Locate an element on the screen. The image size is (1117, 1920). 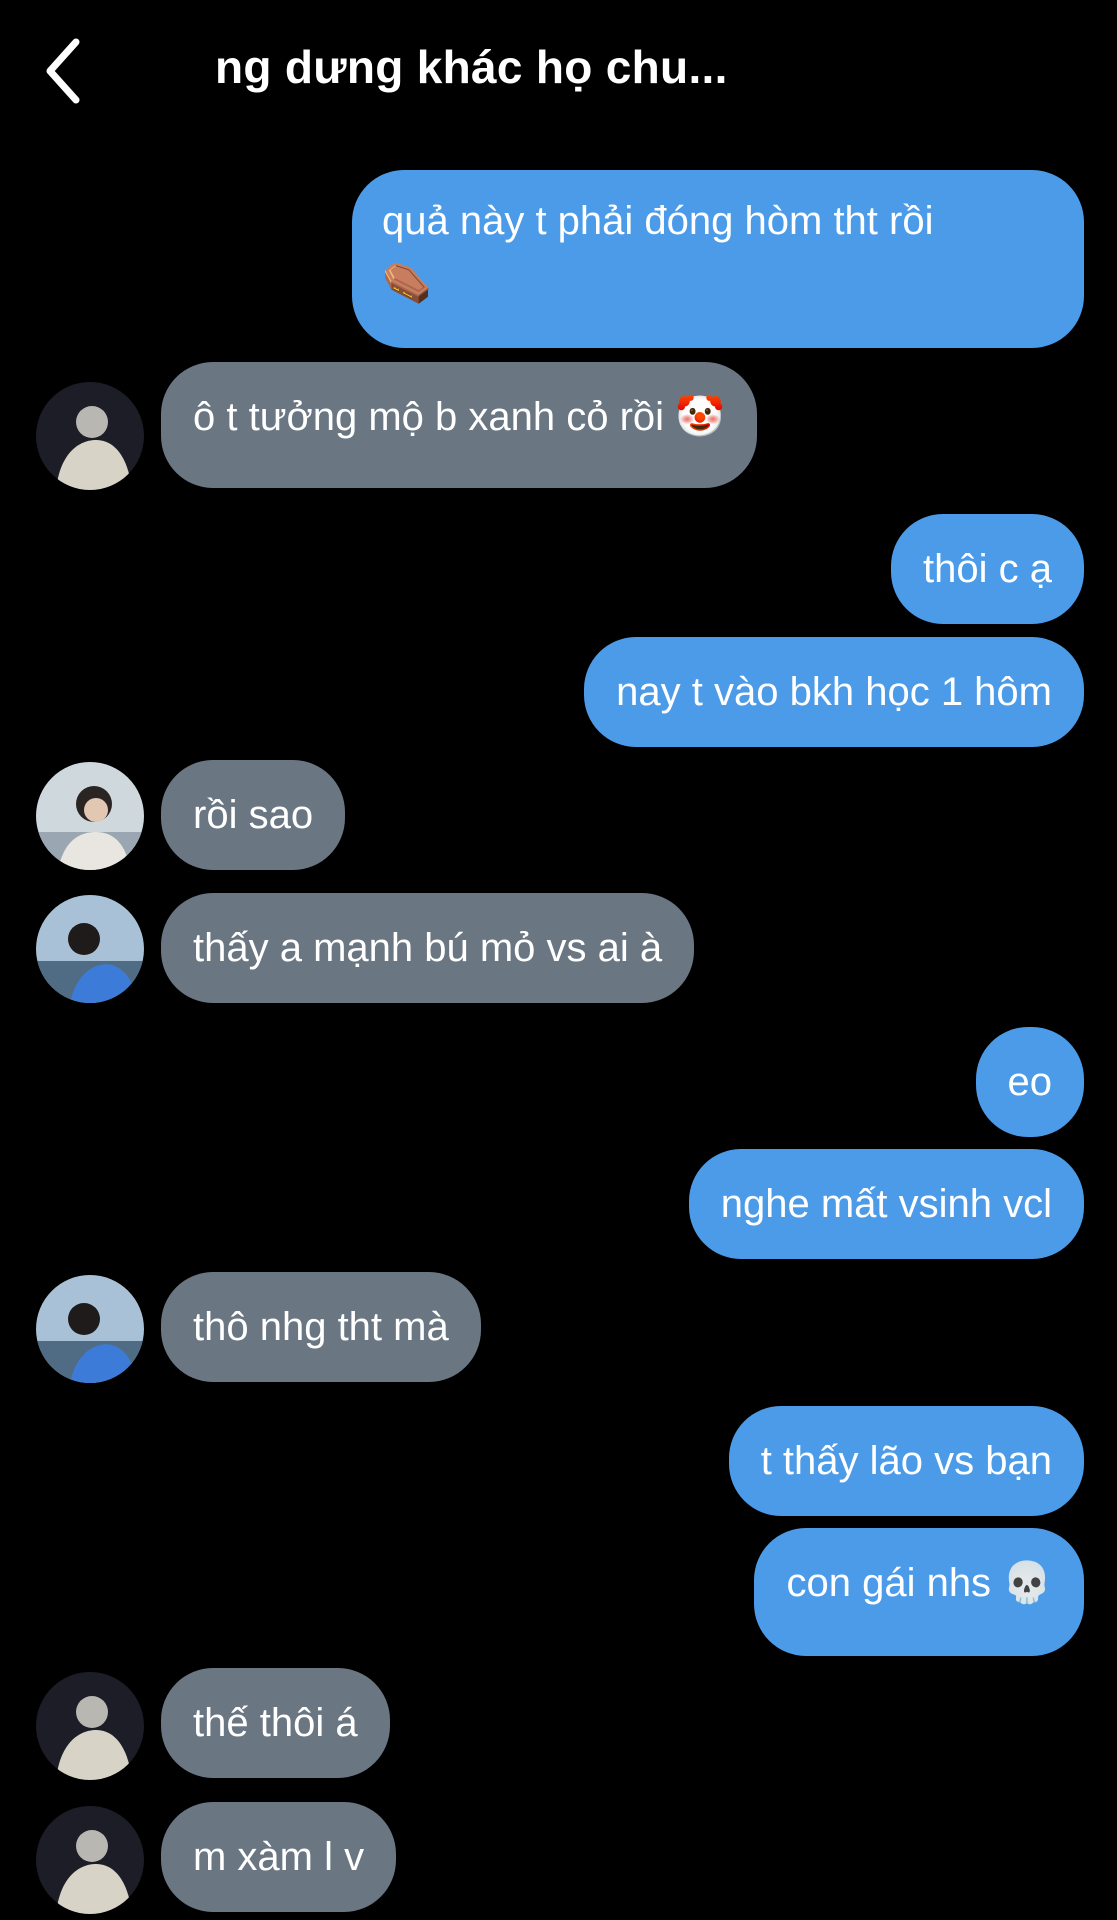
message-text: rồi sao is located at coordinates (253, 815).